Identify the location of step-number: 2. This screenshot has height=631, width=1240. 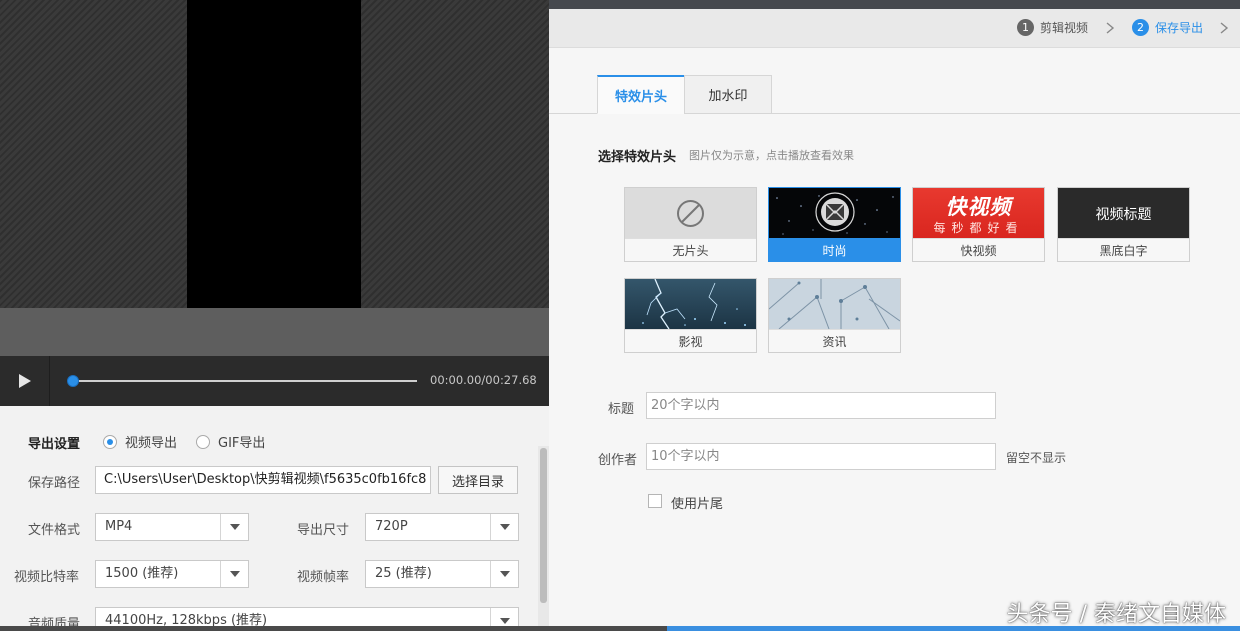
(1140, 27).